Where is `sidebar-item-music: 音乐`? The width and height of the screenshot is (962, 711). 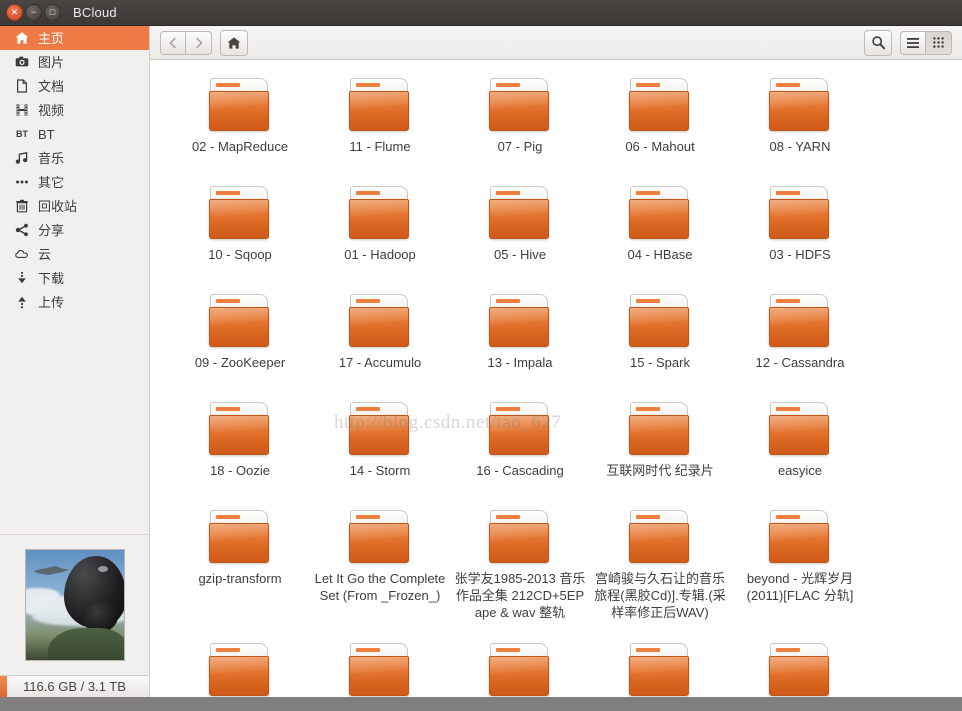 sidebar-item-music: 音乐 is located at coordinates (74, 158).